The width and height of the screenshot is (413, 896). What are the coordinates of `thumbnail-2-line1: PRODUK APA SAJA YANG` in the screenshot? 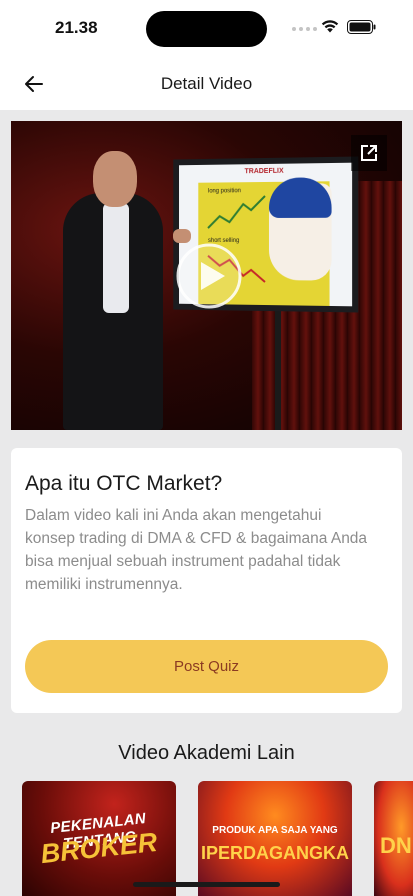 It's located at (275, 830).